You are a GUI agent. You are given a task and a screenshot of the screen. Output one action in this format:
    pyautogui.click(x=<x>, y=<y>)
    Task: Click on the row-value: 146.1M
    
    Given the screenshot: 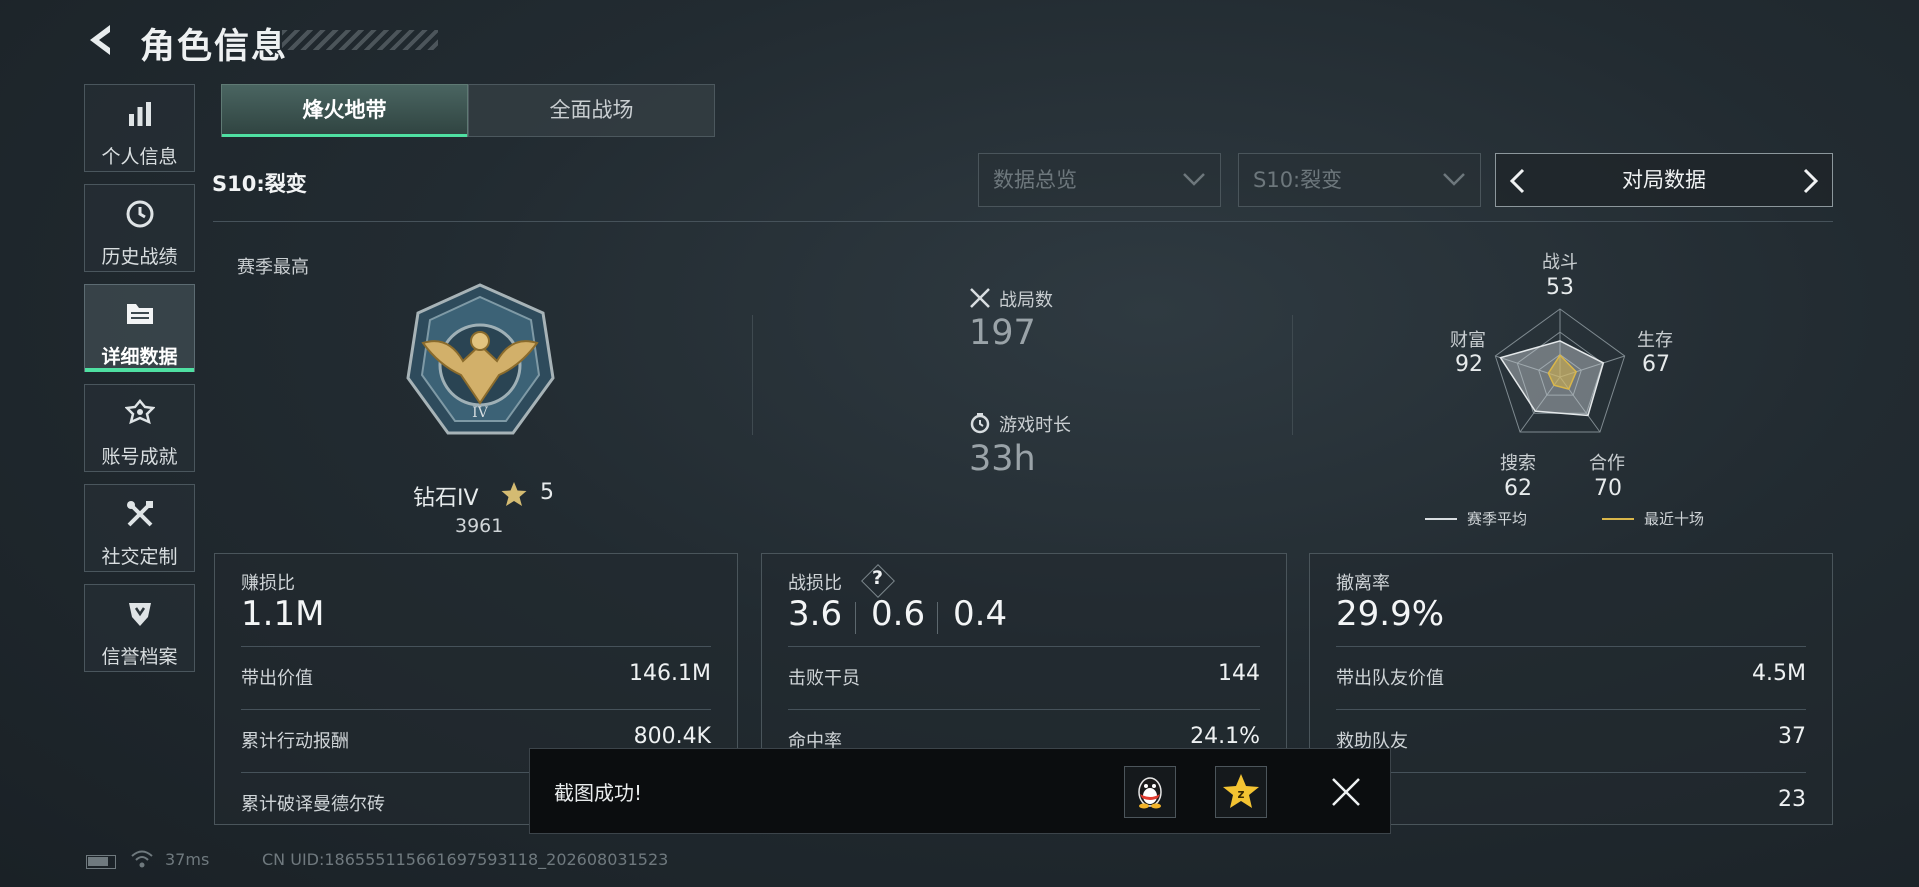 What is the action you would take?
    pyautogui.click(x=670, y=673)
    